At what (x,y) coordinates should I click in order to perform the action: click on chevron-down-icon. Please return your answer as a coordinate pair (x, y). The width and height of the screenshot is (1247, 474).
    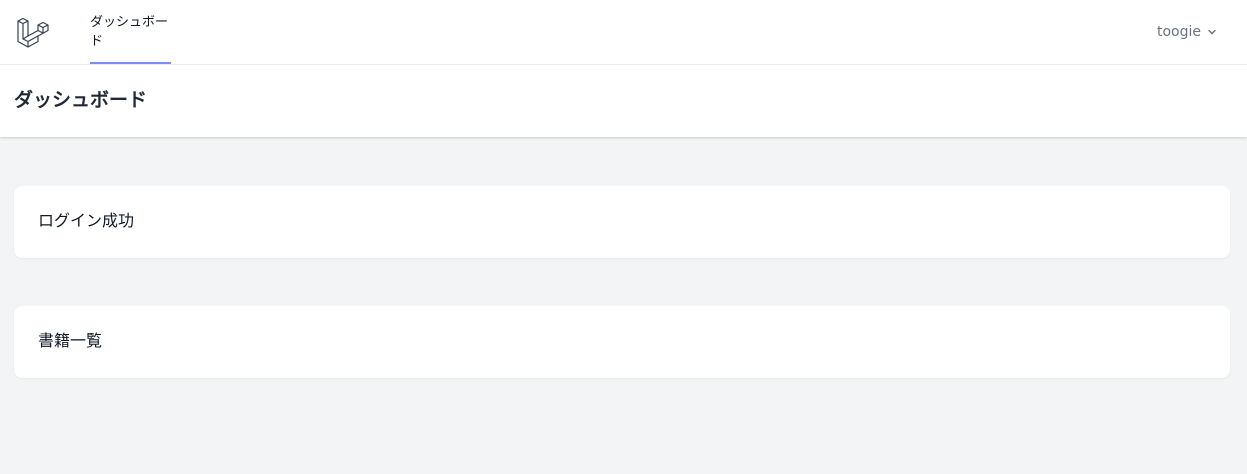
    Looking at the image, I should click on (1212, 32).